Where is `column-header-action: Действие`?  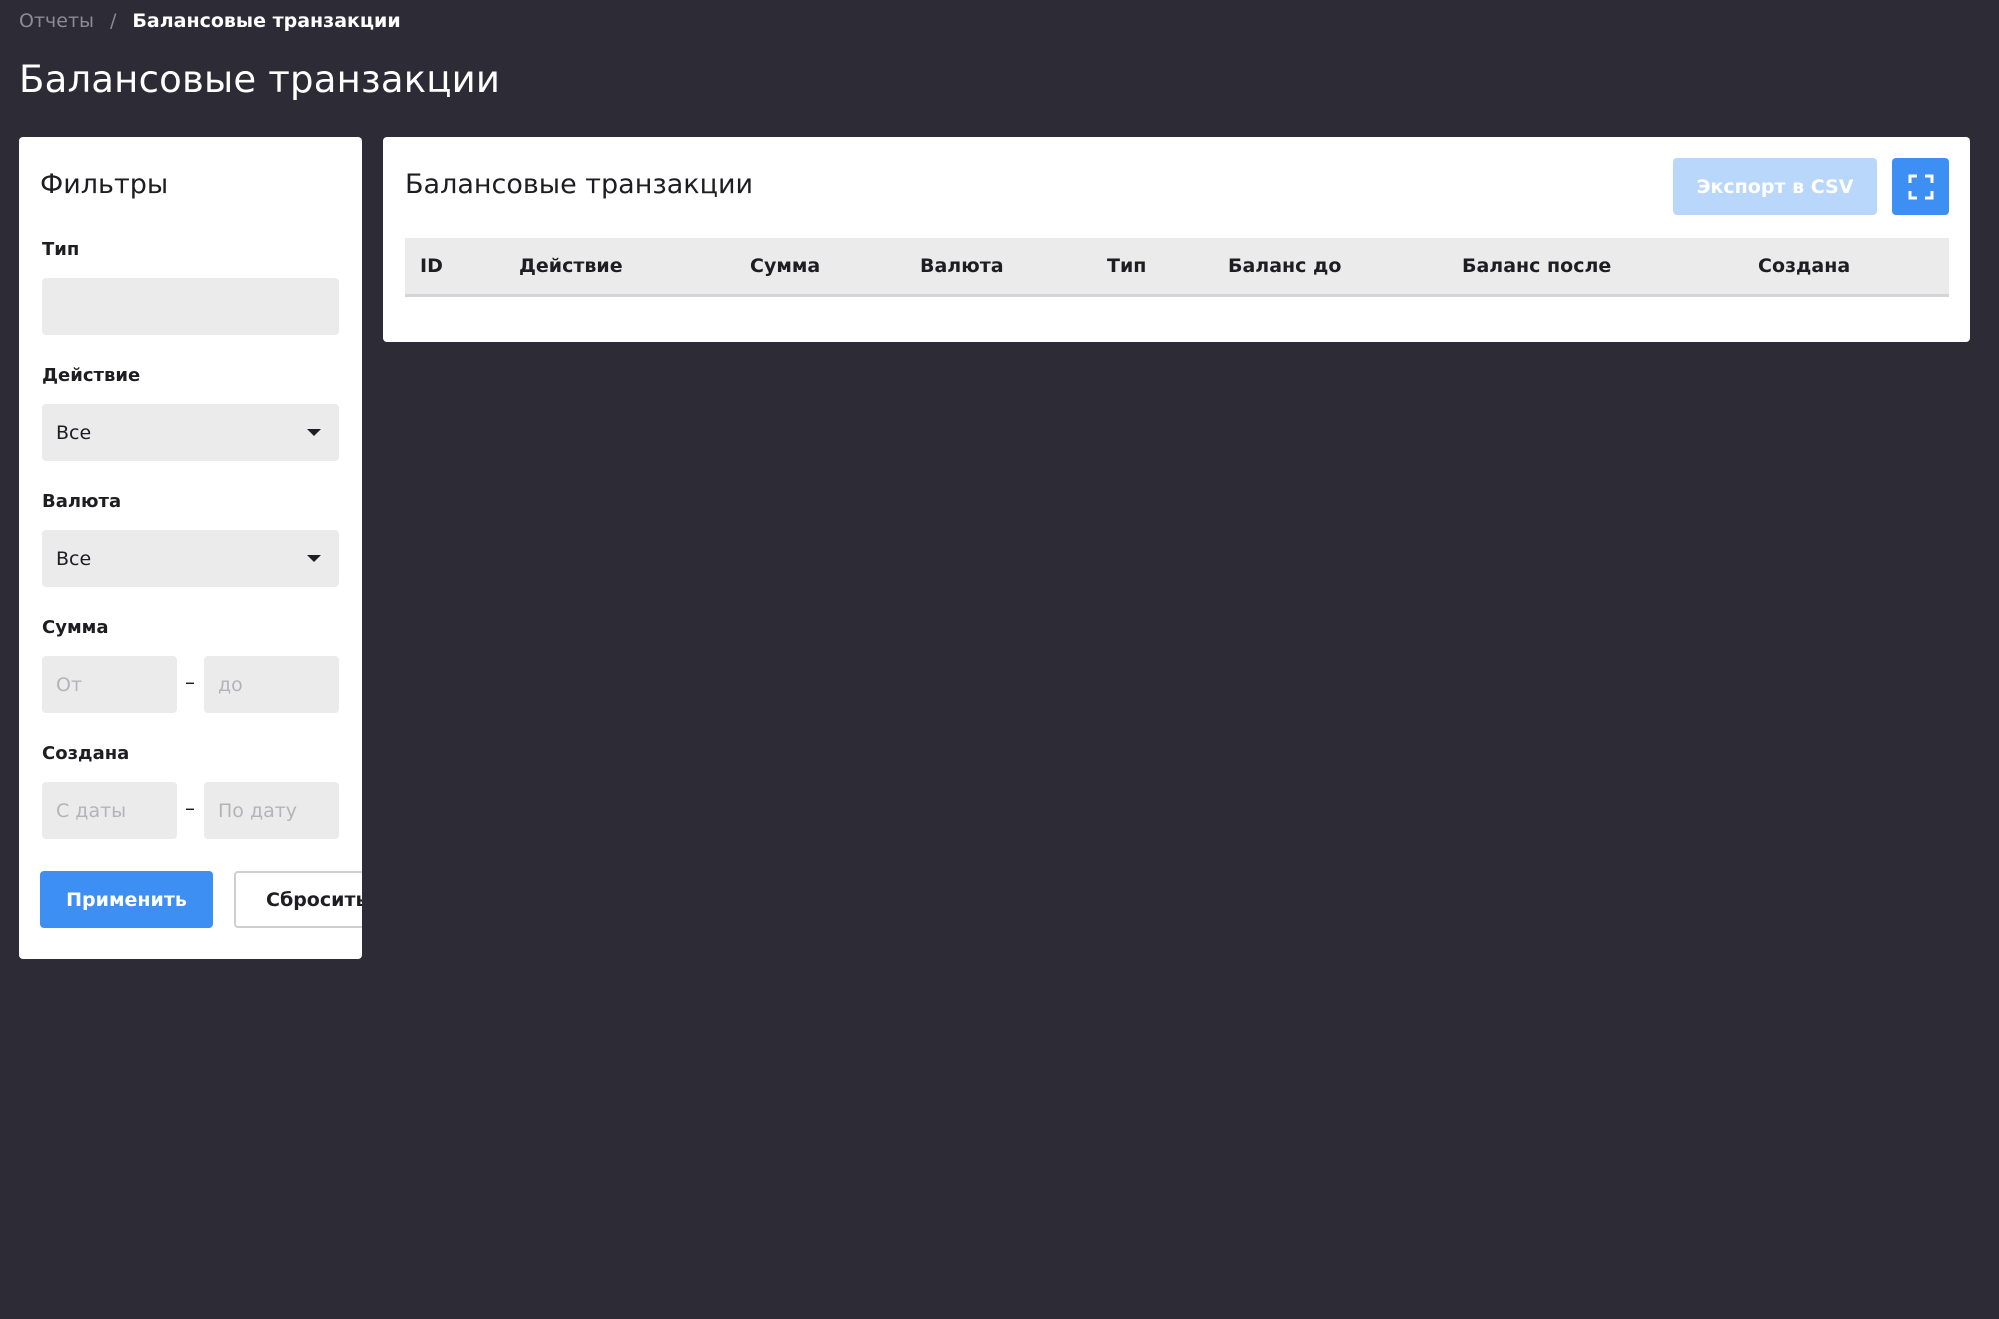 column-header-action: Действие is located at coordinates (571, 266).